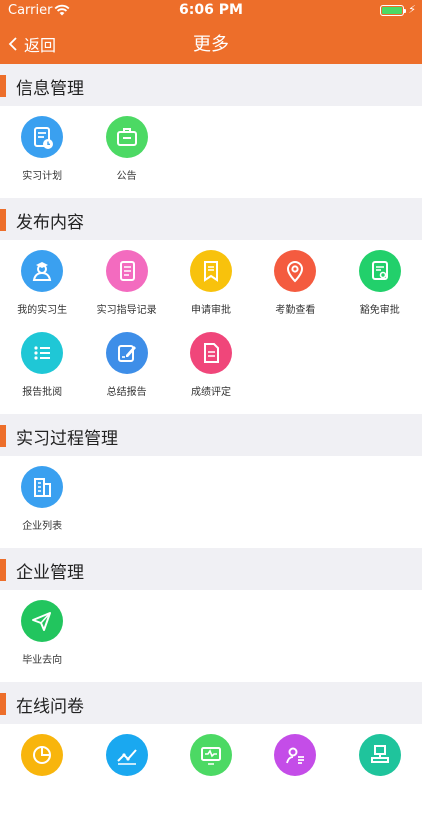 The image size is (422, 816). I want to click on section-title: 信息管理, so click(50, 89).